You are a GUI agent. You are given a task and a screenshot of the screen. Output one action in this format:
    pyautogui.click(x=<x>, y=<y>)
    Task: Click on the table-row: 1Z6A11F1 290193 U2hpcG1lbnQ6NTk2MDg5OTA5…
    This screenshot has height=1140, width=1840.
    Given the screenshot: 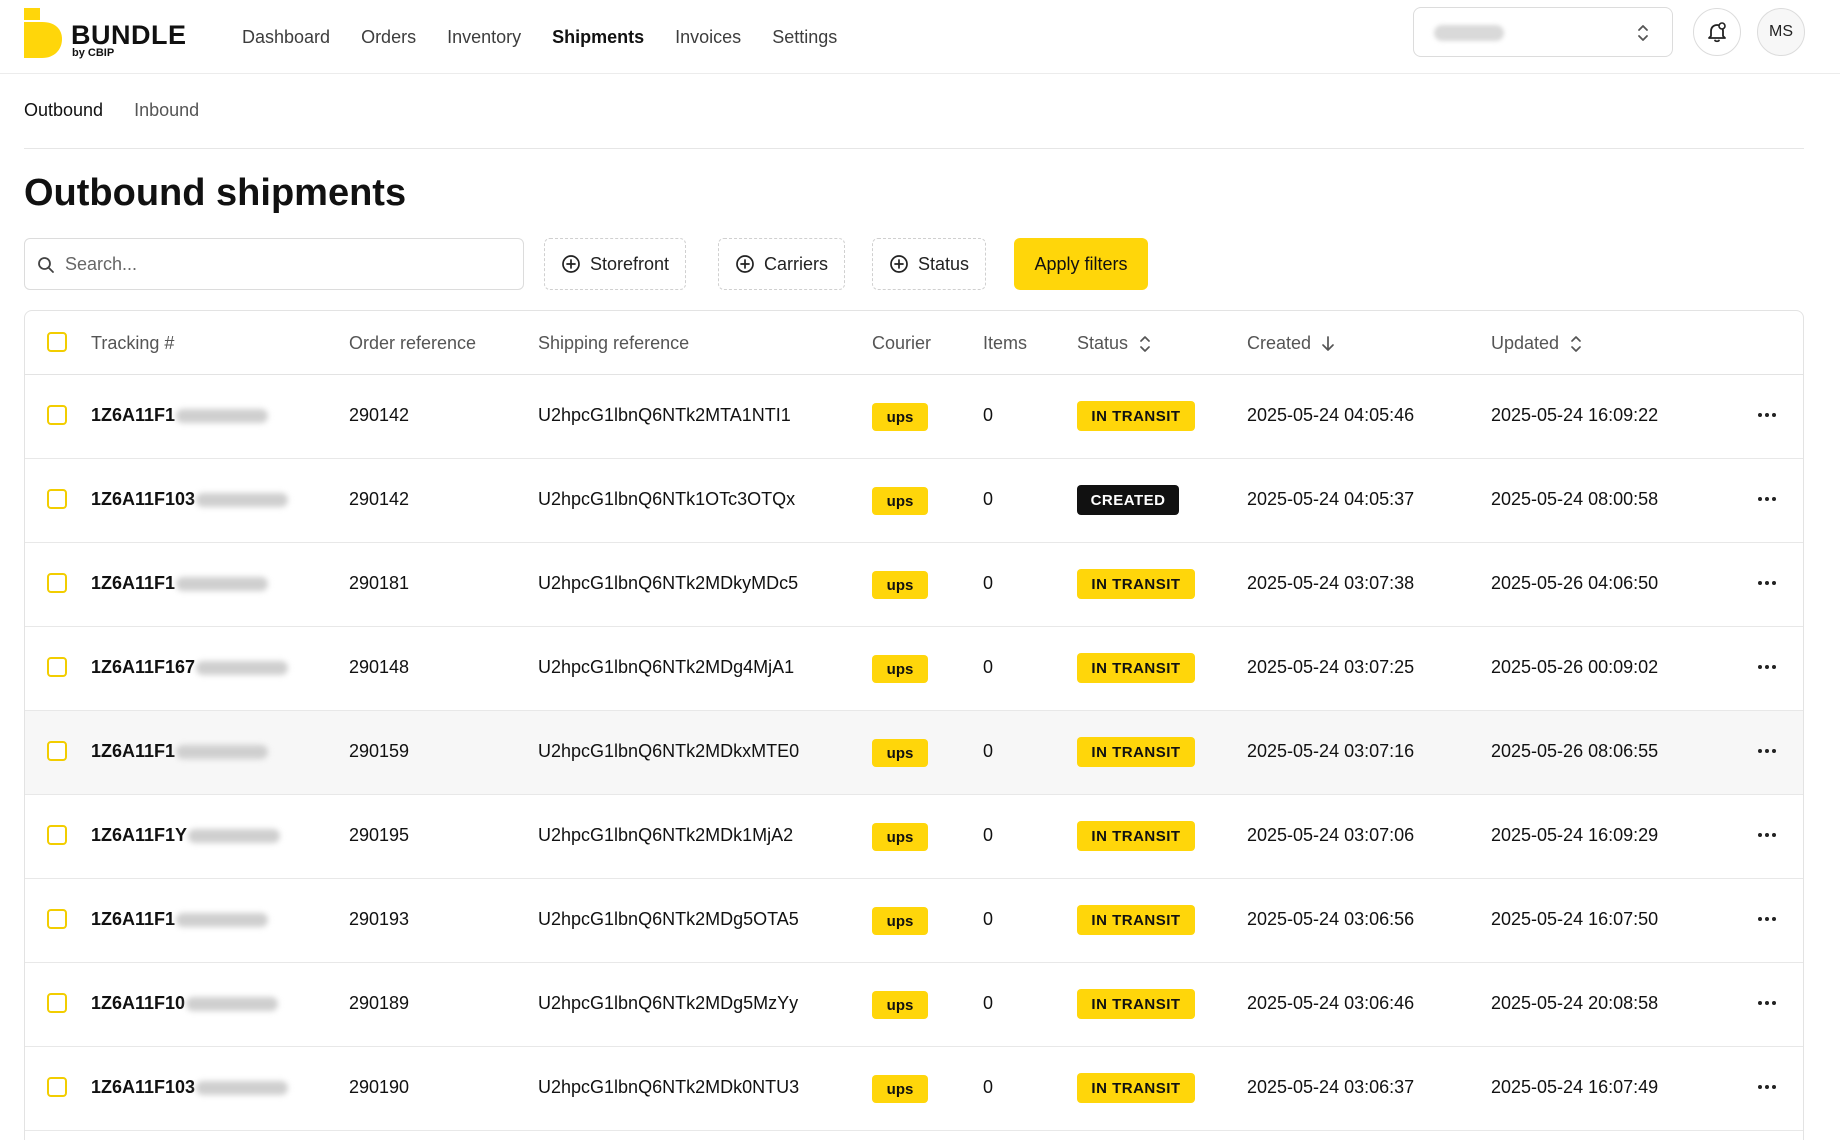 What is the action you would take?
    pyautogui.click(x=914, y=921)
    